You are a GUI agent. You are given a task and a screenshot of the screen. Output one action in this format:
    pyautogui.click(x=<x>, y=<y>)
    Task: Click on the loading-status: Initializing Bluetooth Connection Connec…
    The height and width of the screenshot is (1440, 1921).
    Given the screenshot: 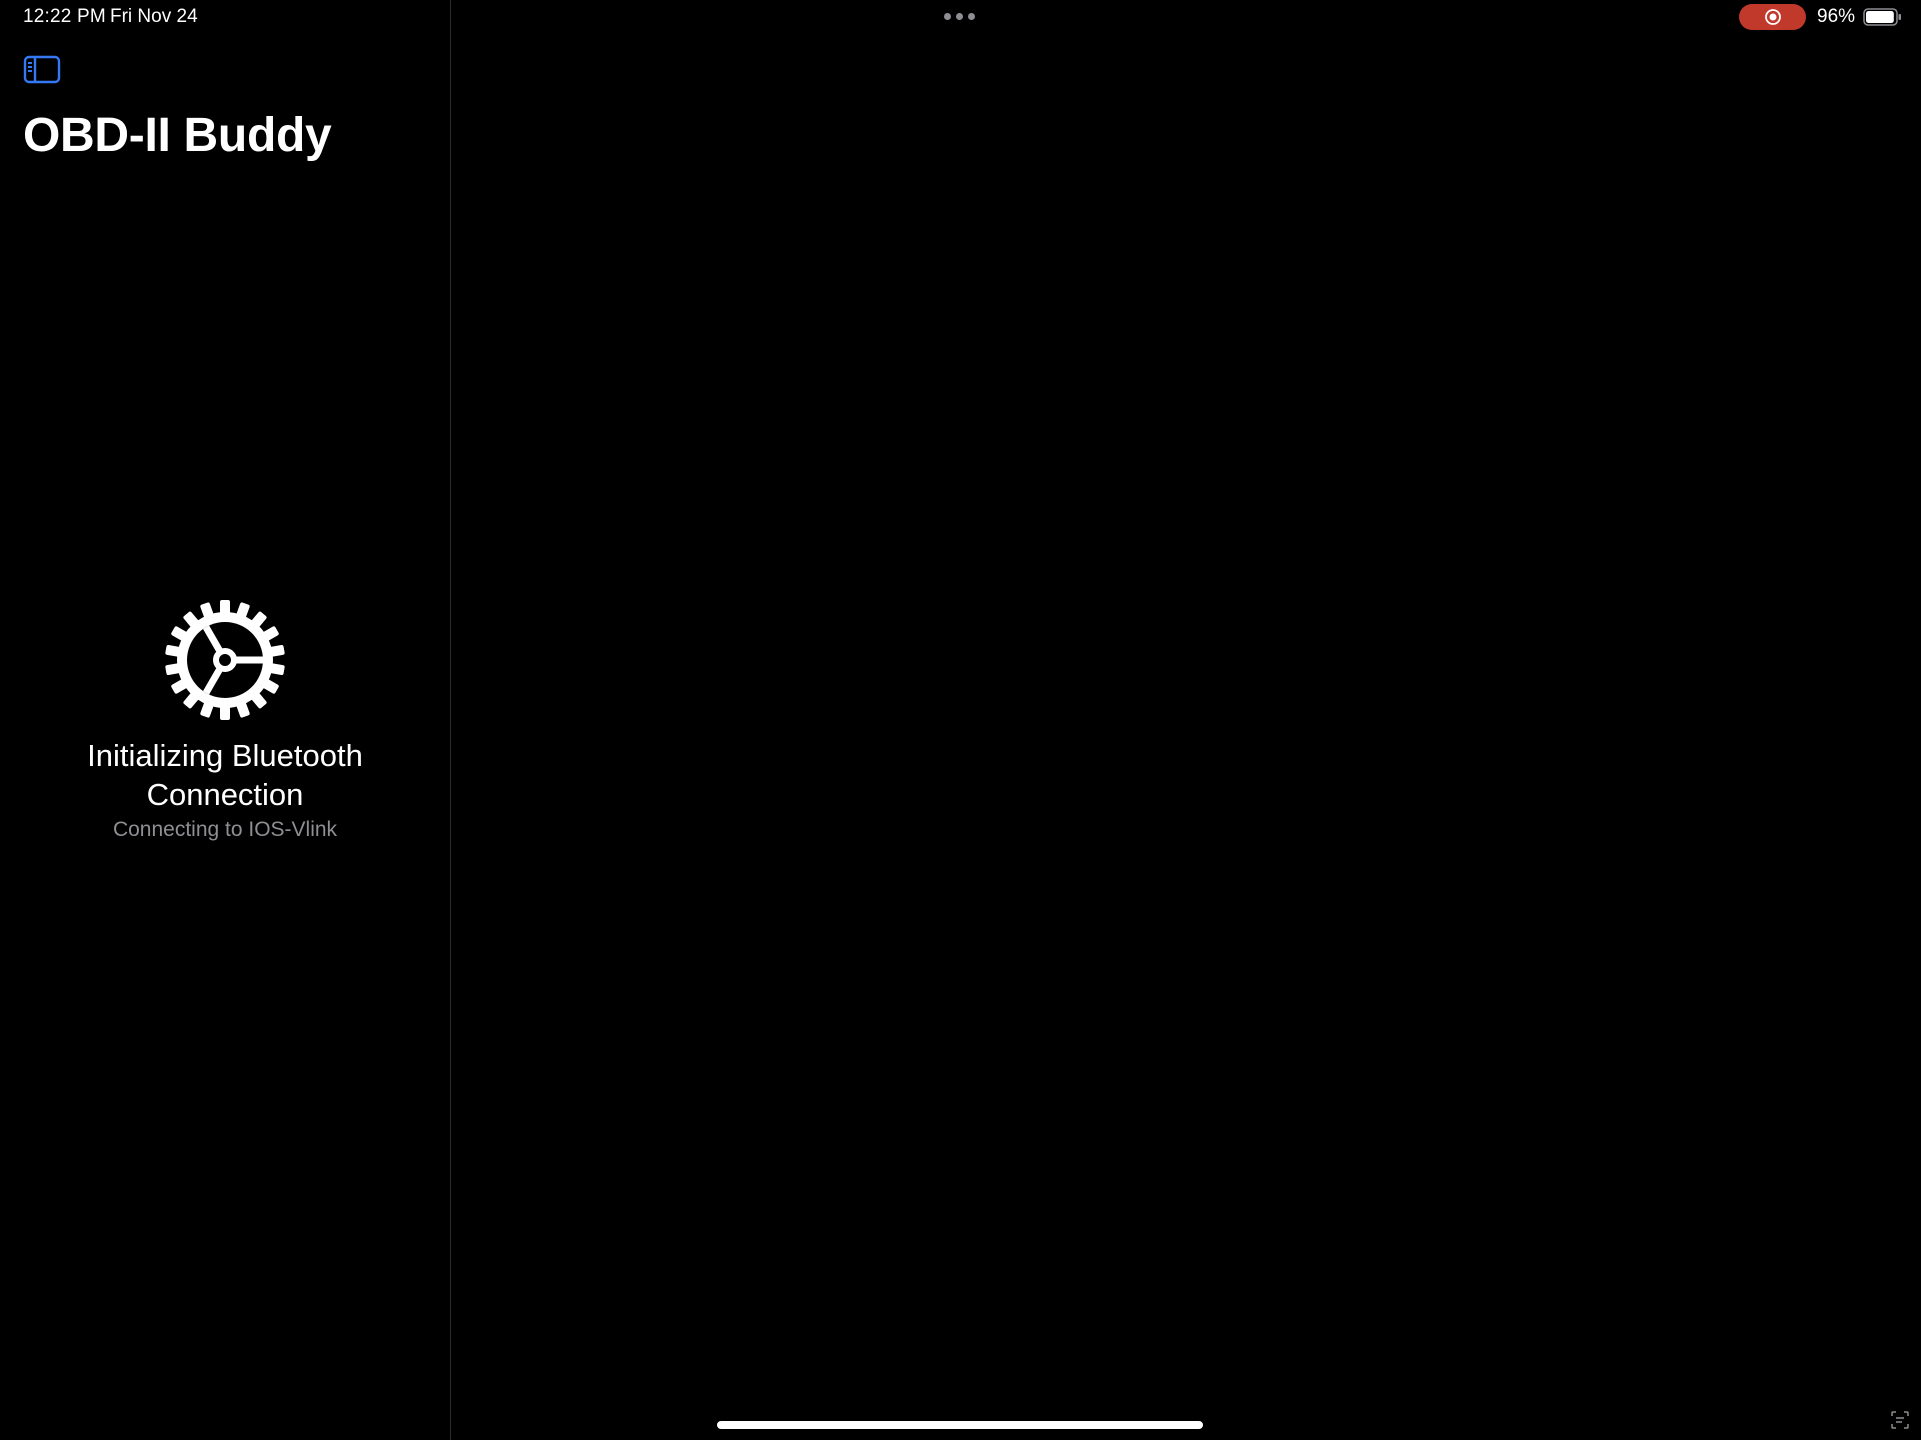 What is the action you would take?
    pyautogui.click(x=225, y=719)
    